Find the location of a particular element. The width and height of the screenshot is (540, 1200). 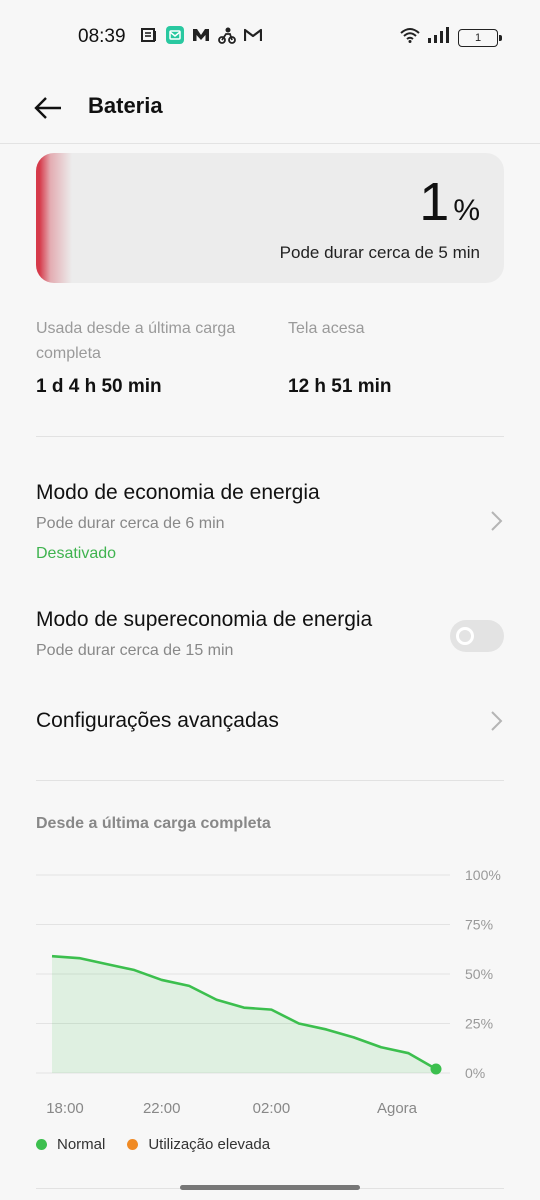

usage-since-charge-label: Usada desde a última carga completa is located at coordinates (136, 341).